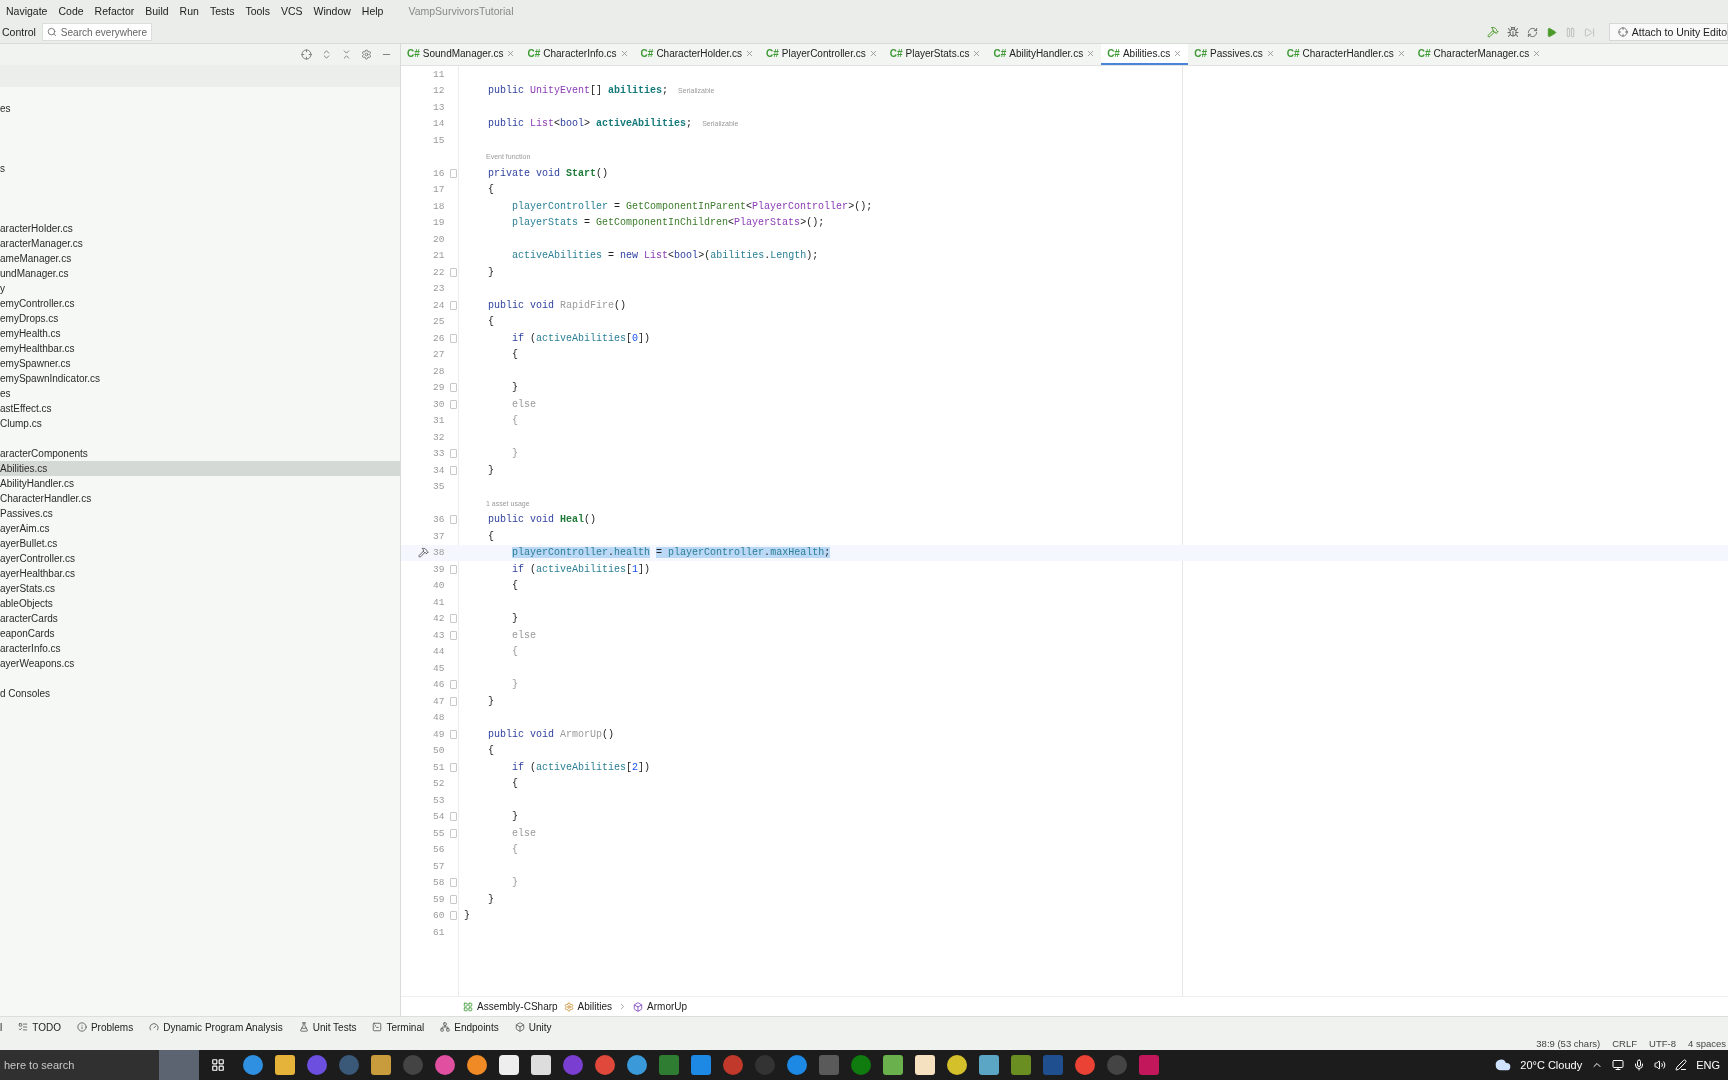 The height and width of the screenshot is (1080, 1728). Describe the element at coordinates (21, 32) in the screenshot. I see `toolbar-label: Control` at that location.